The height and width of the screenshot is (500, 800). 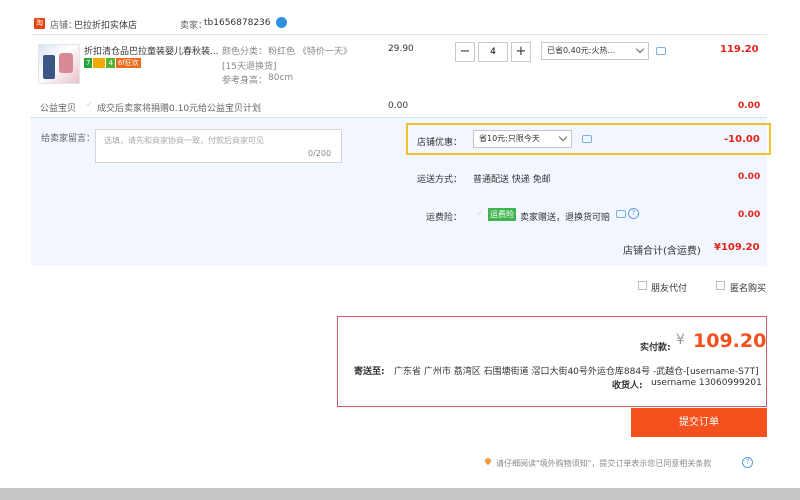 I want to click on header-divider, so click(x=399, y=34).